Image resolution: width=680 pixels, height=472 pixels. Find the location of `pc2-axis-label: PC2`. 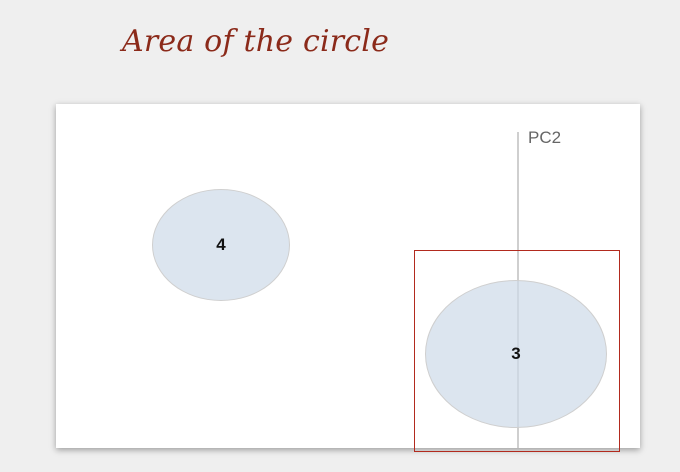

pc2-axis-label: PC2 is located at coordinates (545, 137).